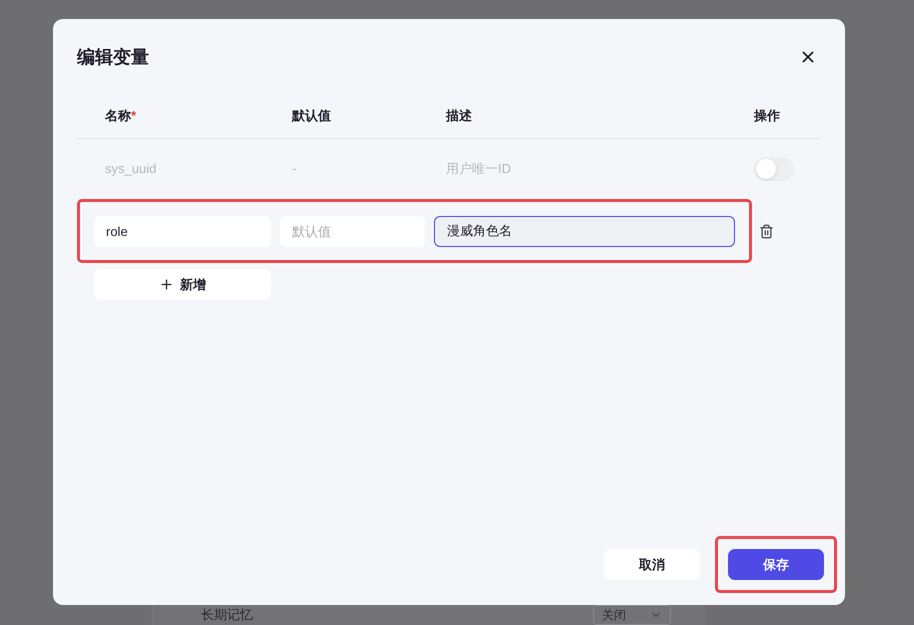 The width and height of the screenshot is (914, 625). I want to click on column-label: 名称, so click(118, 115).